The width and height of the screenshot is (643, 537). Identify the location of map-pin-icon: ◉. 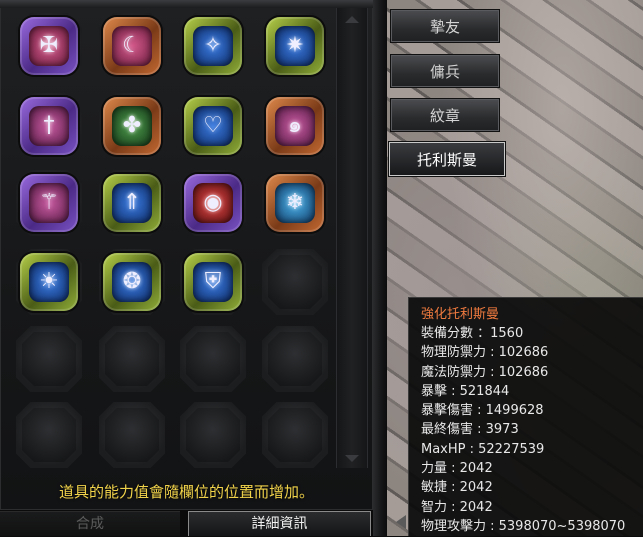
(213, 202).